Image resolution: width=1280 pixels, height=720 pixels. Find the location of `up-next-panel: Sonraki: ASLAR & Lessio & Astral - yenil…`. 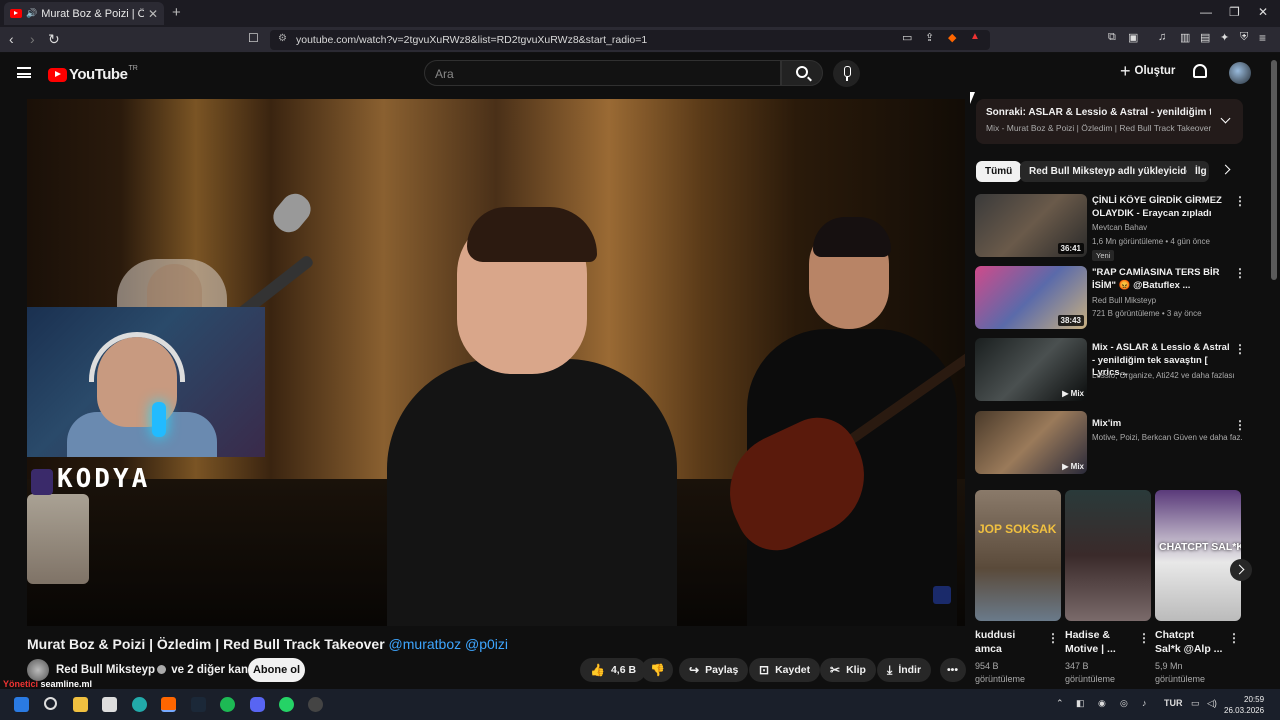

up-next-panel: Sonraki: ASLAR & Lessio & Astral - yenil… is located at coordinates (1109, 121).